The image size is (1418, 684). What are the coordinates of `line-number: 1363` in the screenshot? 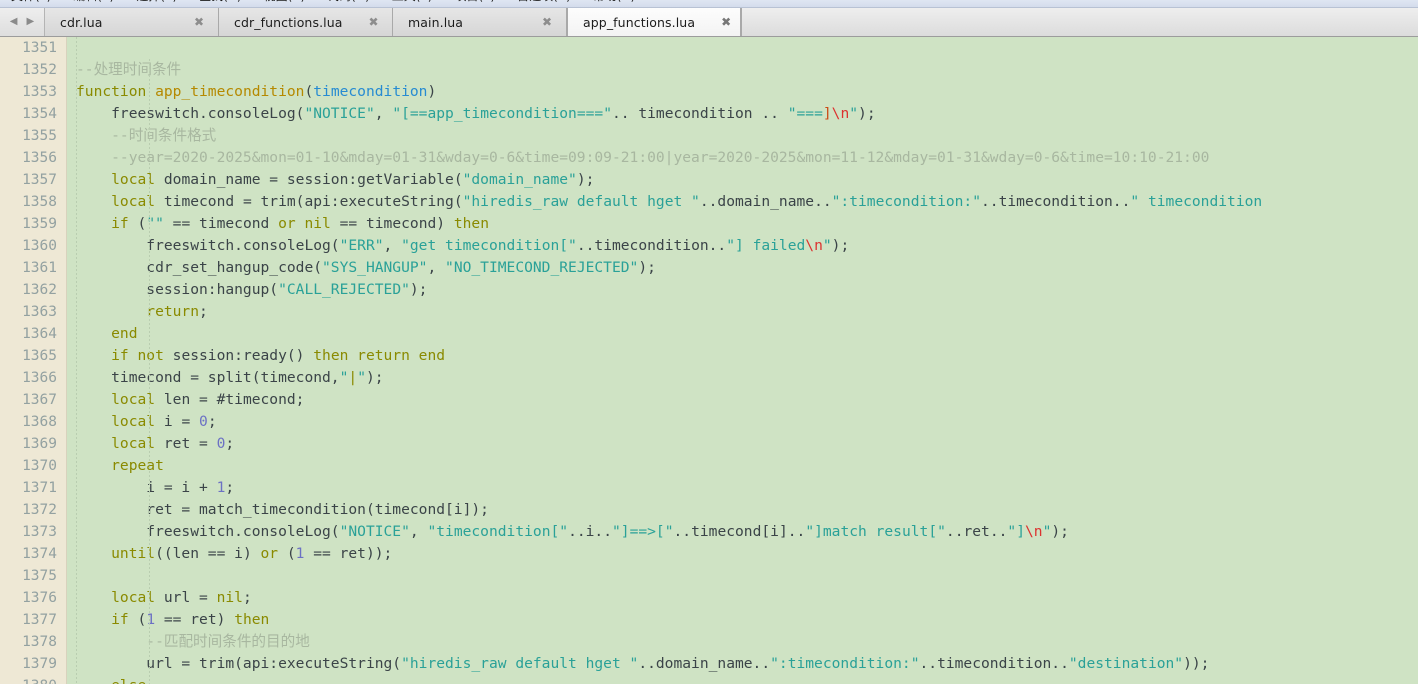 It's located at (39, 312).